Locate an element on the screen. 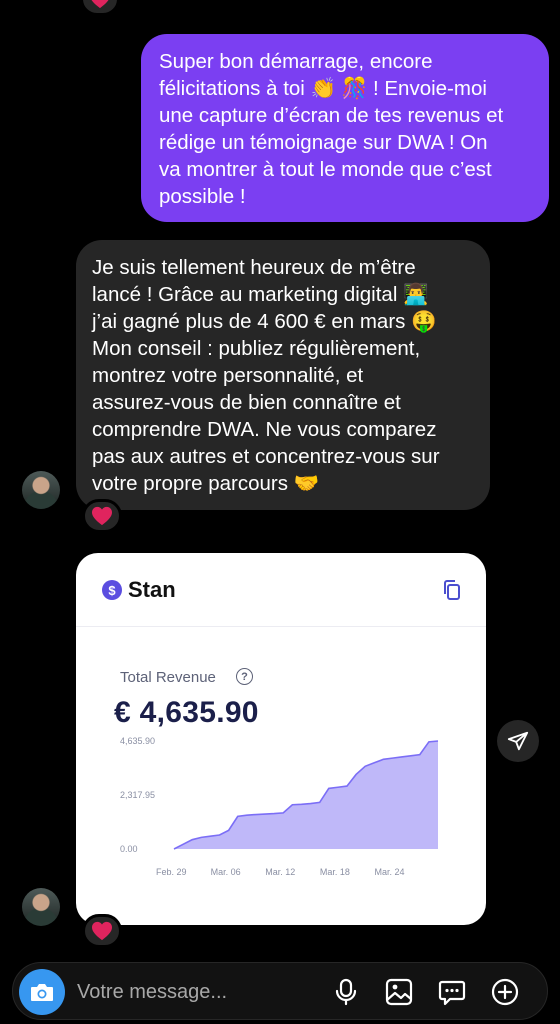  message-line: comprendre DWA. Ne vous comparez is located at coordinates (264, 429).